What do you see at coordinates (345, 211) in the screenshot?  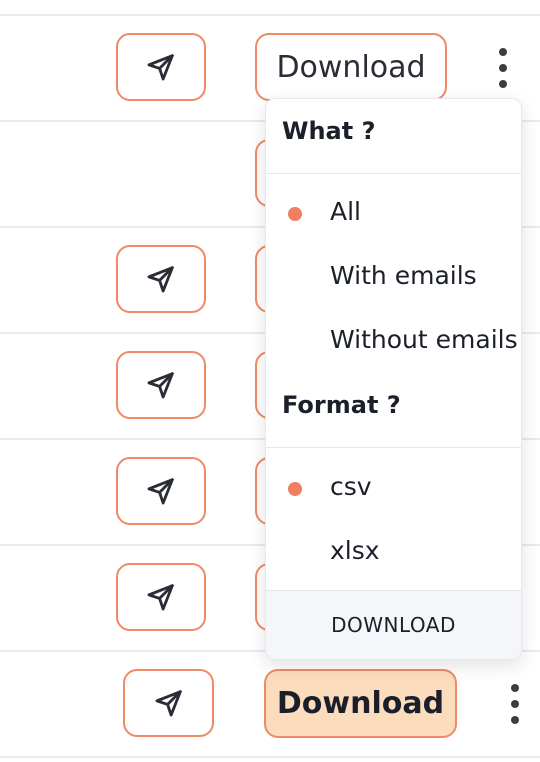 I see `option-label: All` at bounding box center [345, 211].